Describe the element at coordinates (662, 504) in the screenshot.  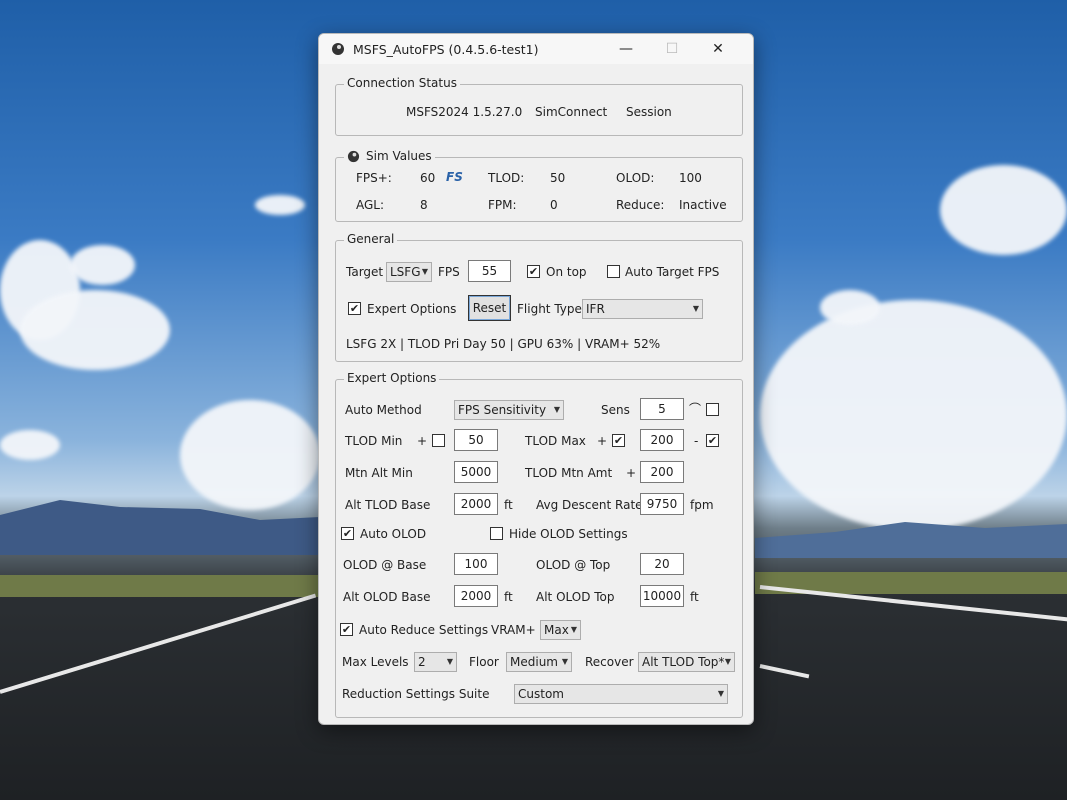
I see `avg-descent-rate-input: 9750` at that location.